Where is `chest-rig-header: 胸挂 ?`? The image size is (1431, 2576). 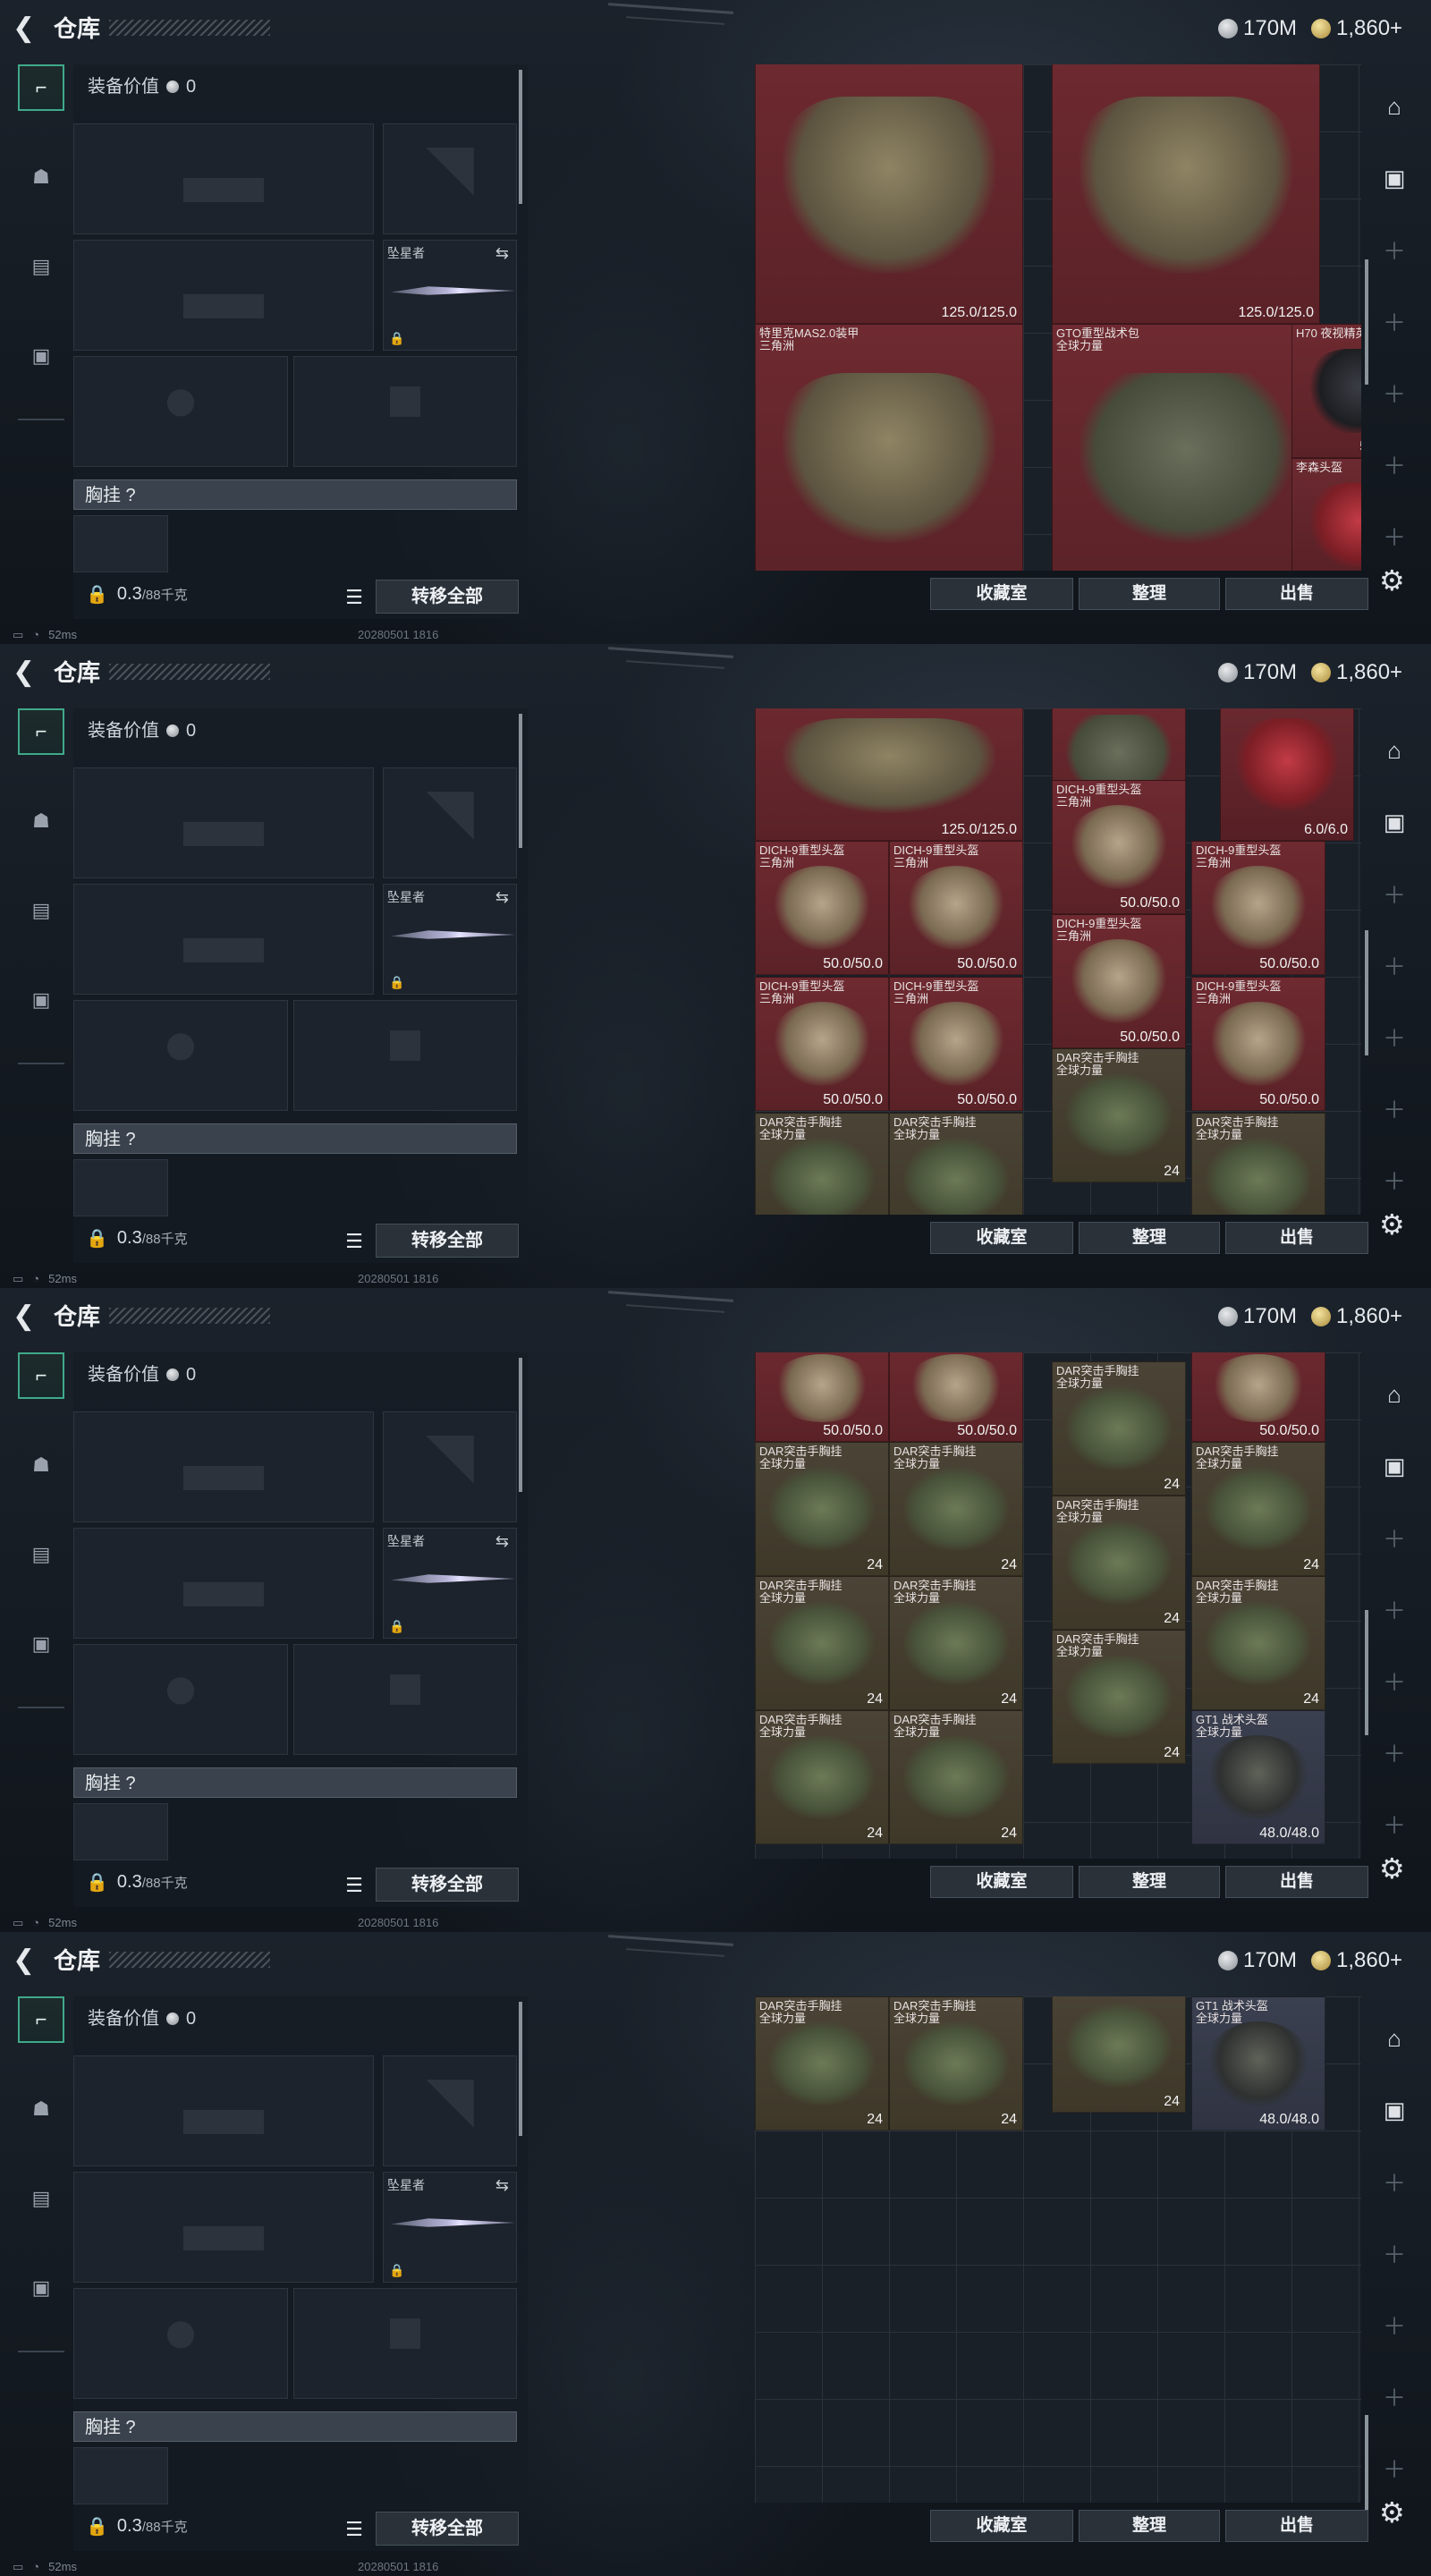 chest-rig-header: 胸挂 ? is located at coordinates (295, 1782).